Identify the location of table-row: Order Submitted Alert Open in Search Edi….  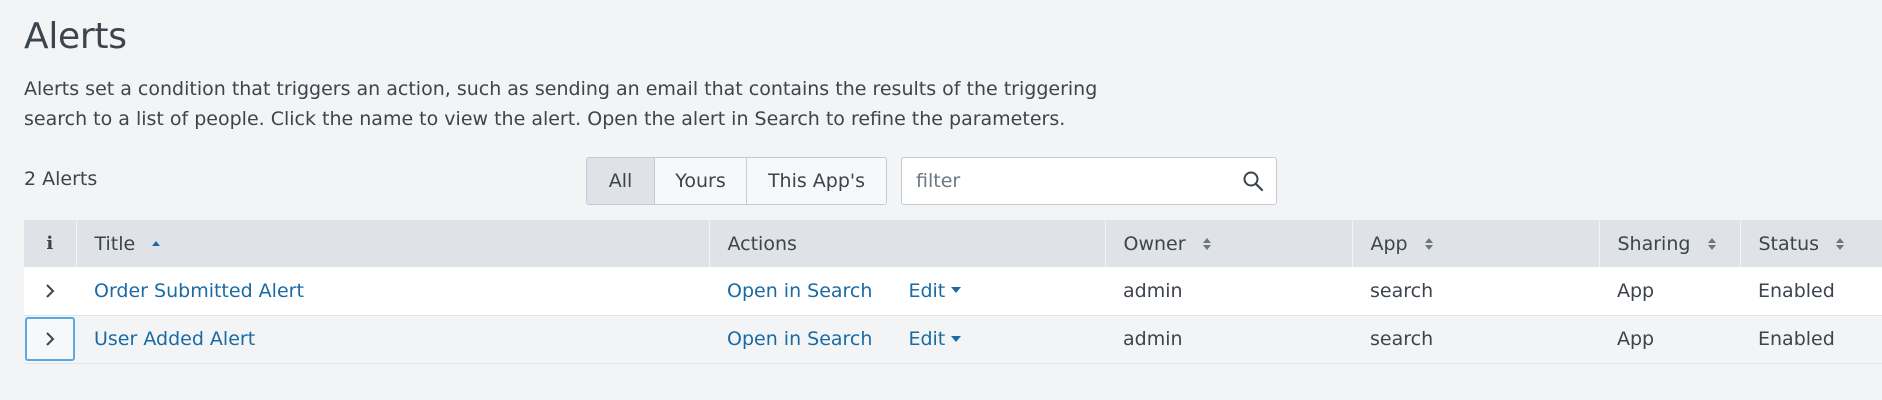
(953, 291).